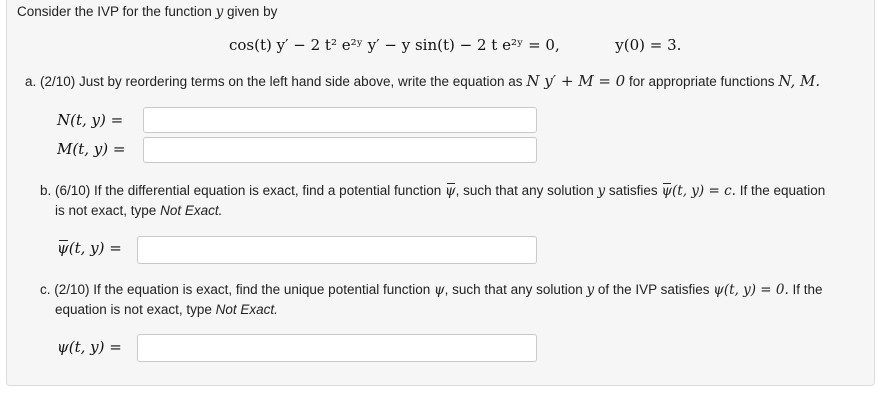  What do you see at coordinates (756, 290) in the screenshot?
I see `part-c-eq: (t, y) = 0.` at bounding box center [756, 290].